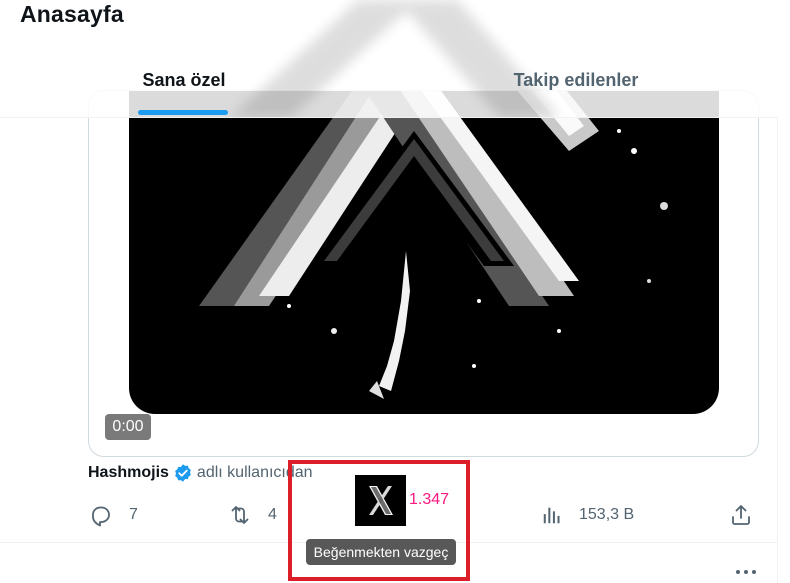  Describe the element at coordinates (128, 427) in the screenshot. I see `video-duration-badge: 0:00` at that location.